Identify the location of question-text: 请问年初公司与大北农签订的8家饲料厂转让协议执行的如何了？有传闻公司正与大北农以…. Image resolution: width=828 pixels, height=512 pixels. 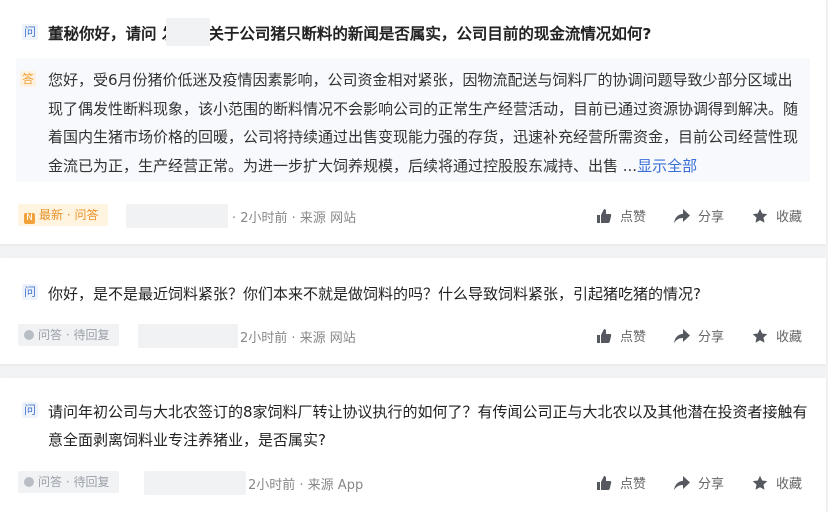
(430, 426).